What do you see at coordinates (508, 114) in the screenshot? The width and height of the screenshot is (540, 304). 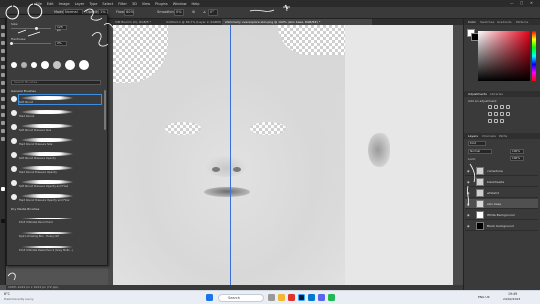 I see `black-white-icon` at bounding box center [508, 114].